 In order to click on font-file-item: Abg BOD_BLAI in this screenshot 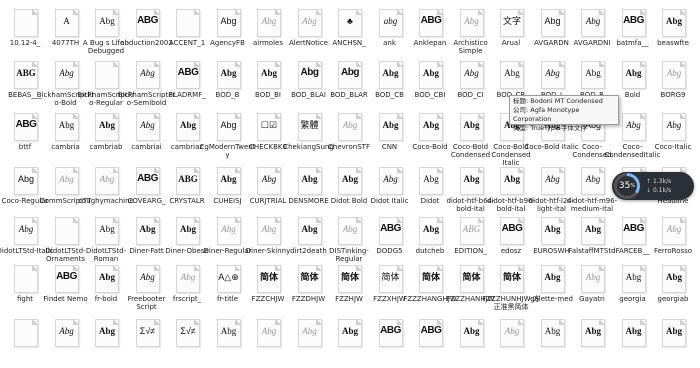, I will do `click(309, 84)`.